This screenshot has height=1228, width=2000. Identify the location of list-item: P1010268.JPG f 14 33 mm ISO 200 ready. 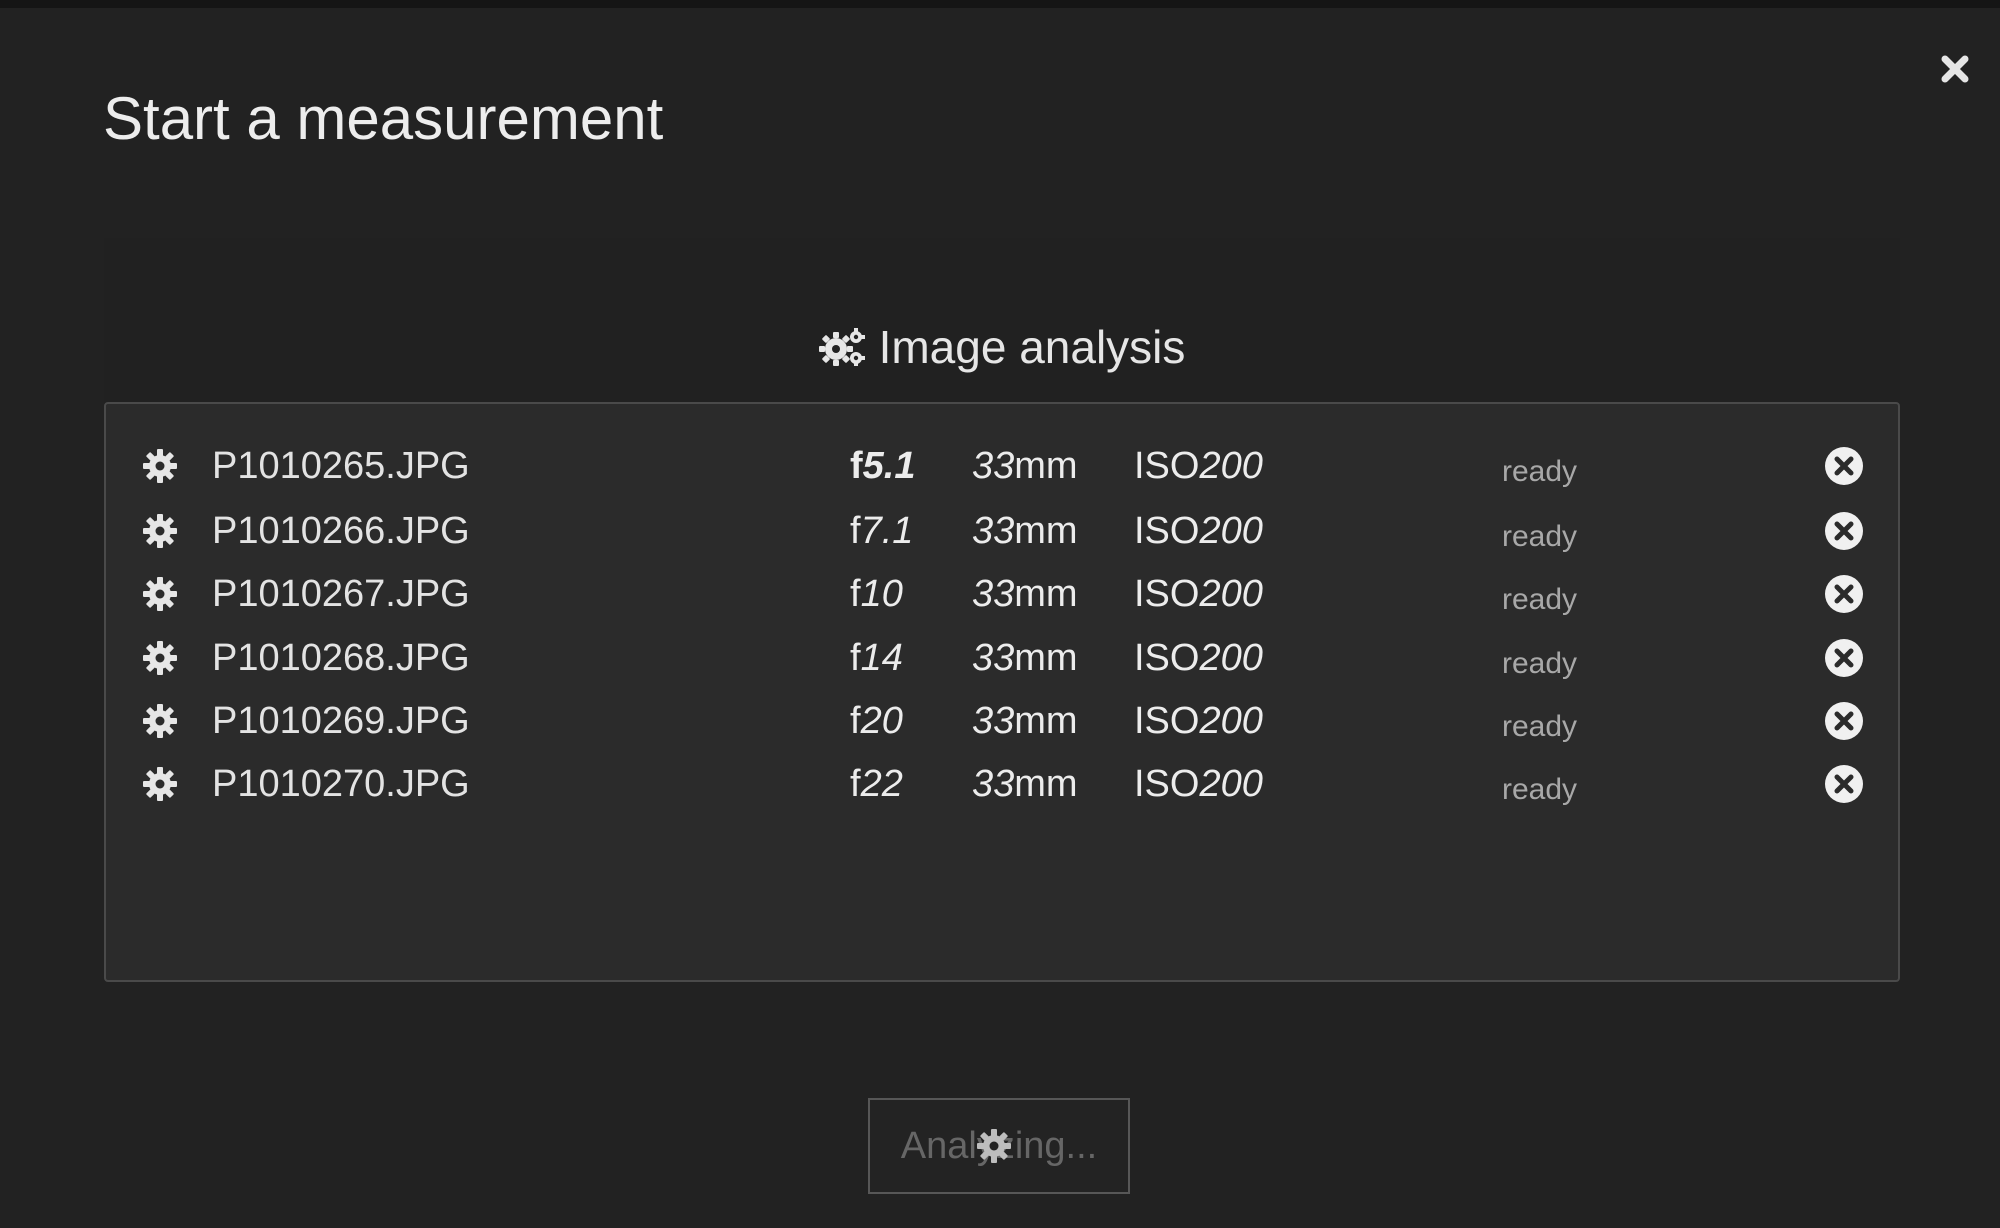
(1002, 658).